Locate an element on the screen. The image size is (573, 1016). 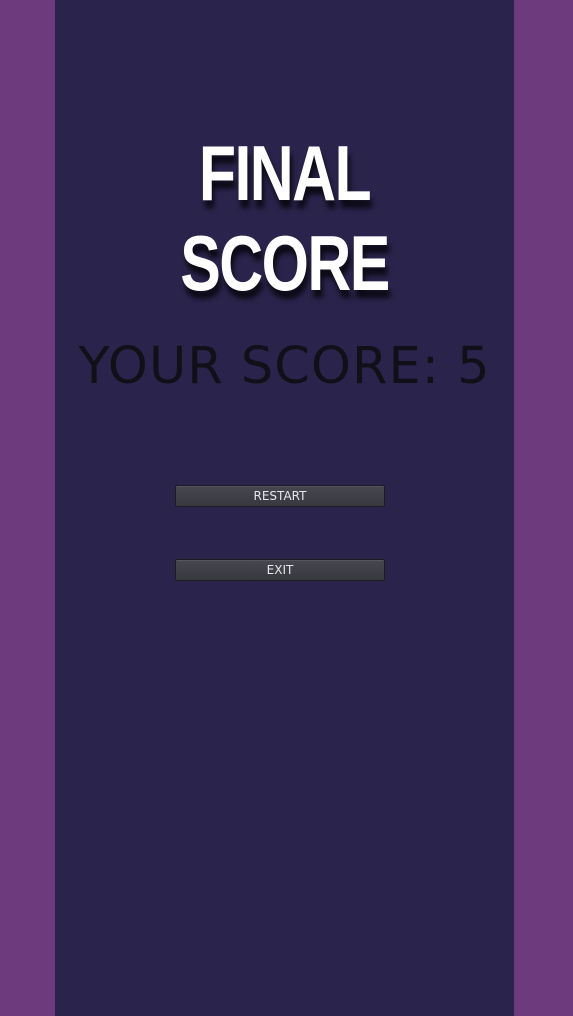
left-side-bar is located at coordinates (27, 508).